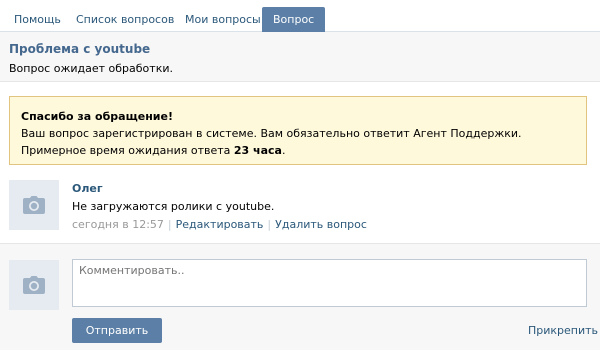 The width and height of the screenshot is (600, 350). What do you see at coordinates (80, 49) in the screenshot?
I see `question-title: Проблема с youtube` at bounding box center [80, 49].